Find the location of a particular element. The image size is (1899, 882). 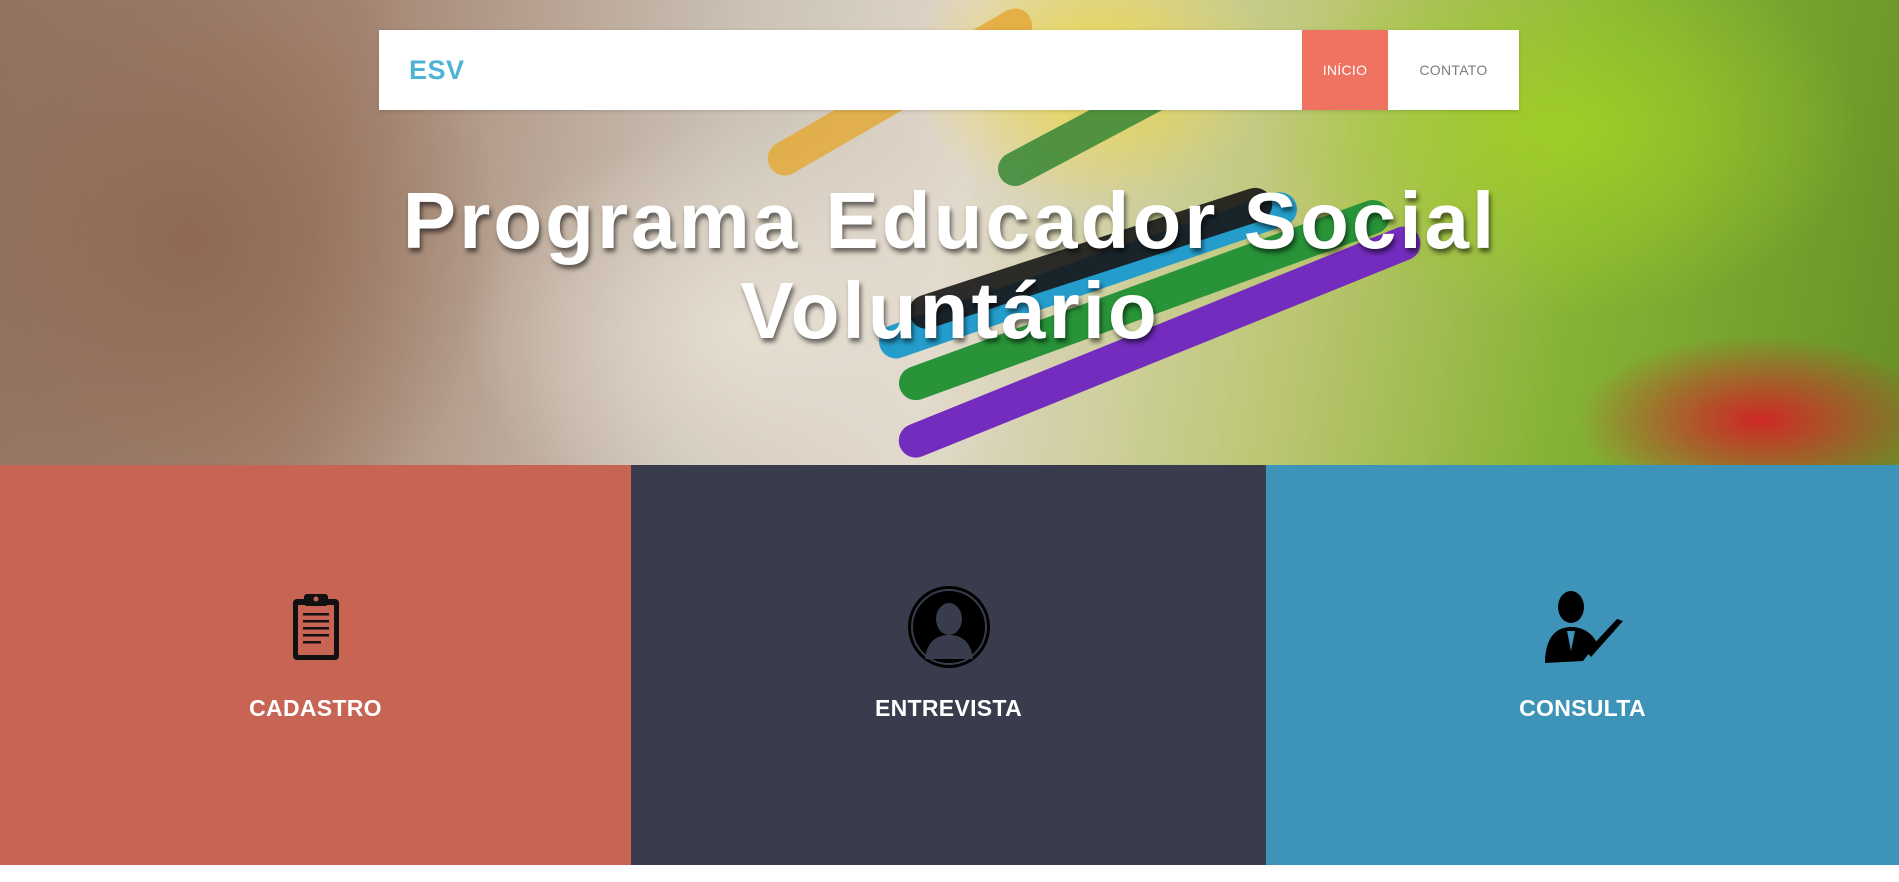

user-check-icon is located at coordinates (1583, 627).